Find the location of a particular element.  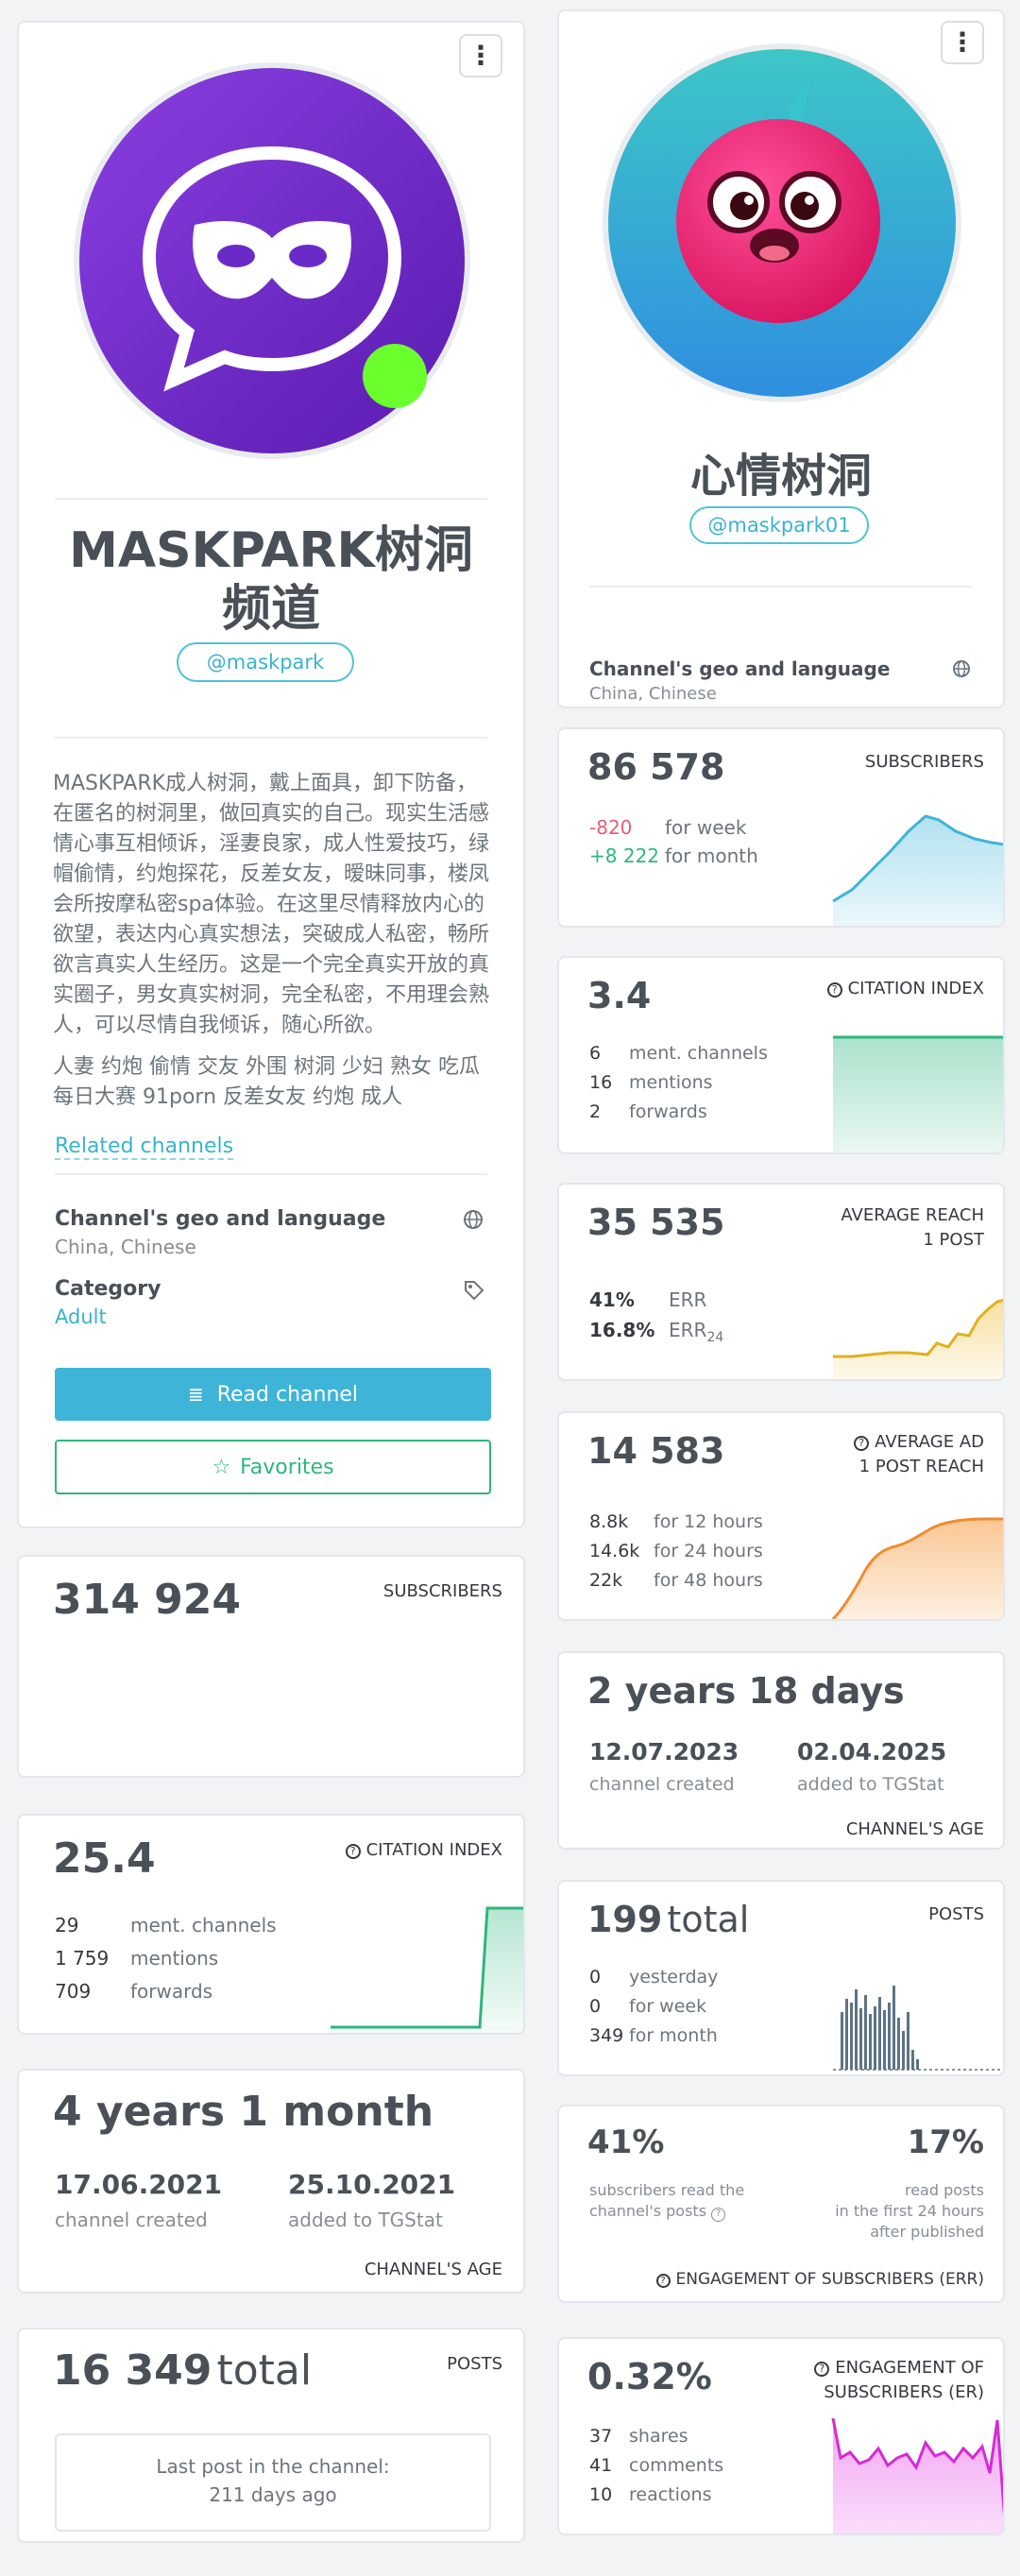

subscribers-week-value: -820 is located at coordinates (611, 828).